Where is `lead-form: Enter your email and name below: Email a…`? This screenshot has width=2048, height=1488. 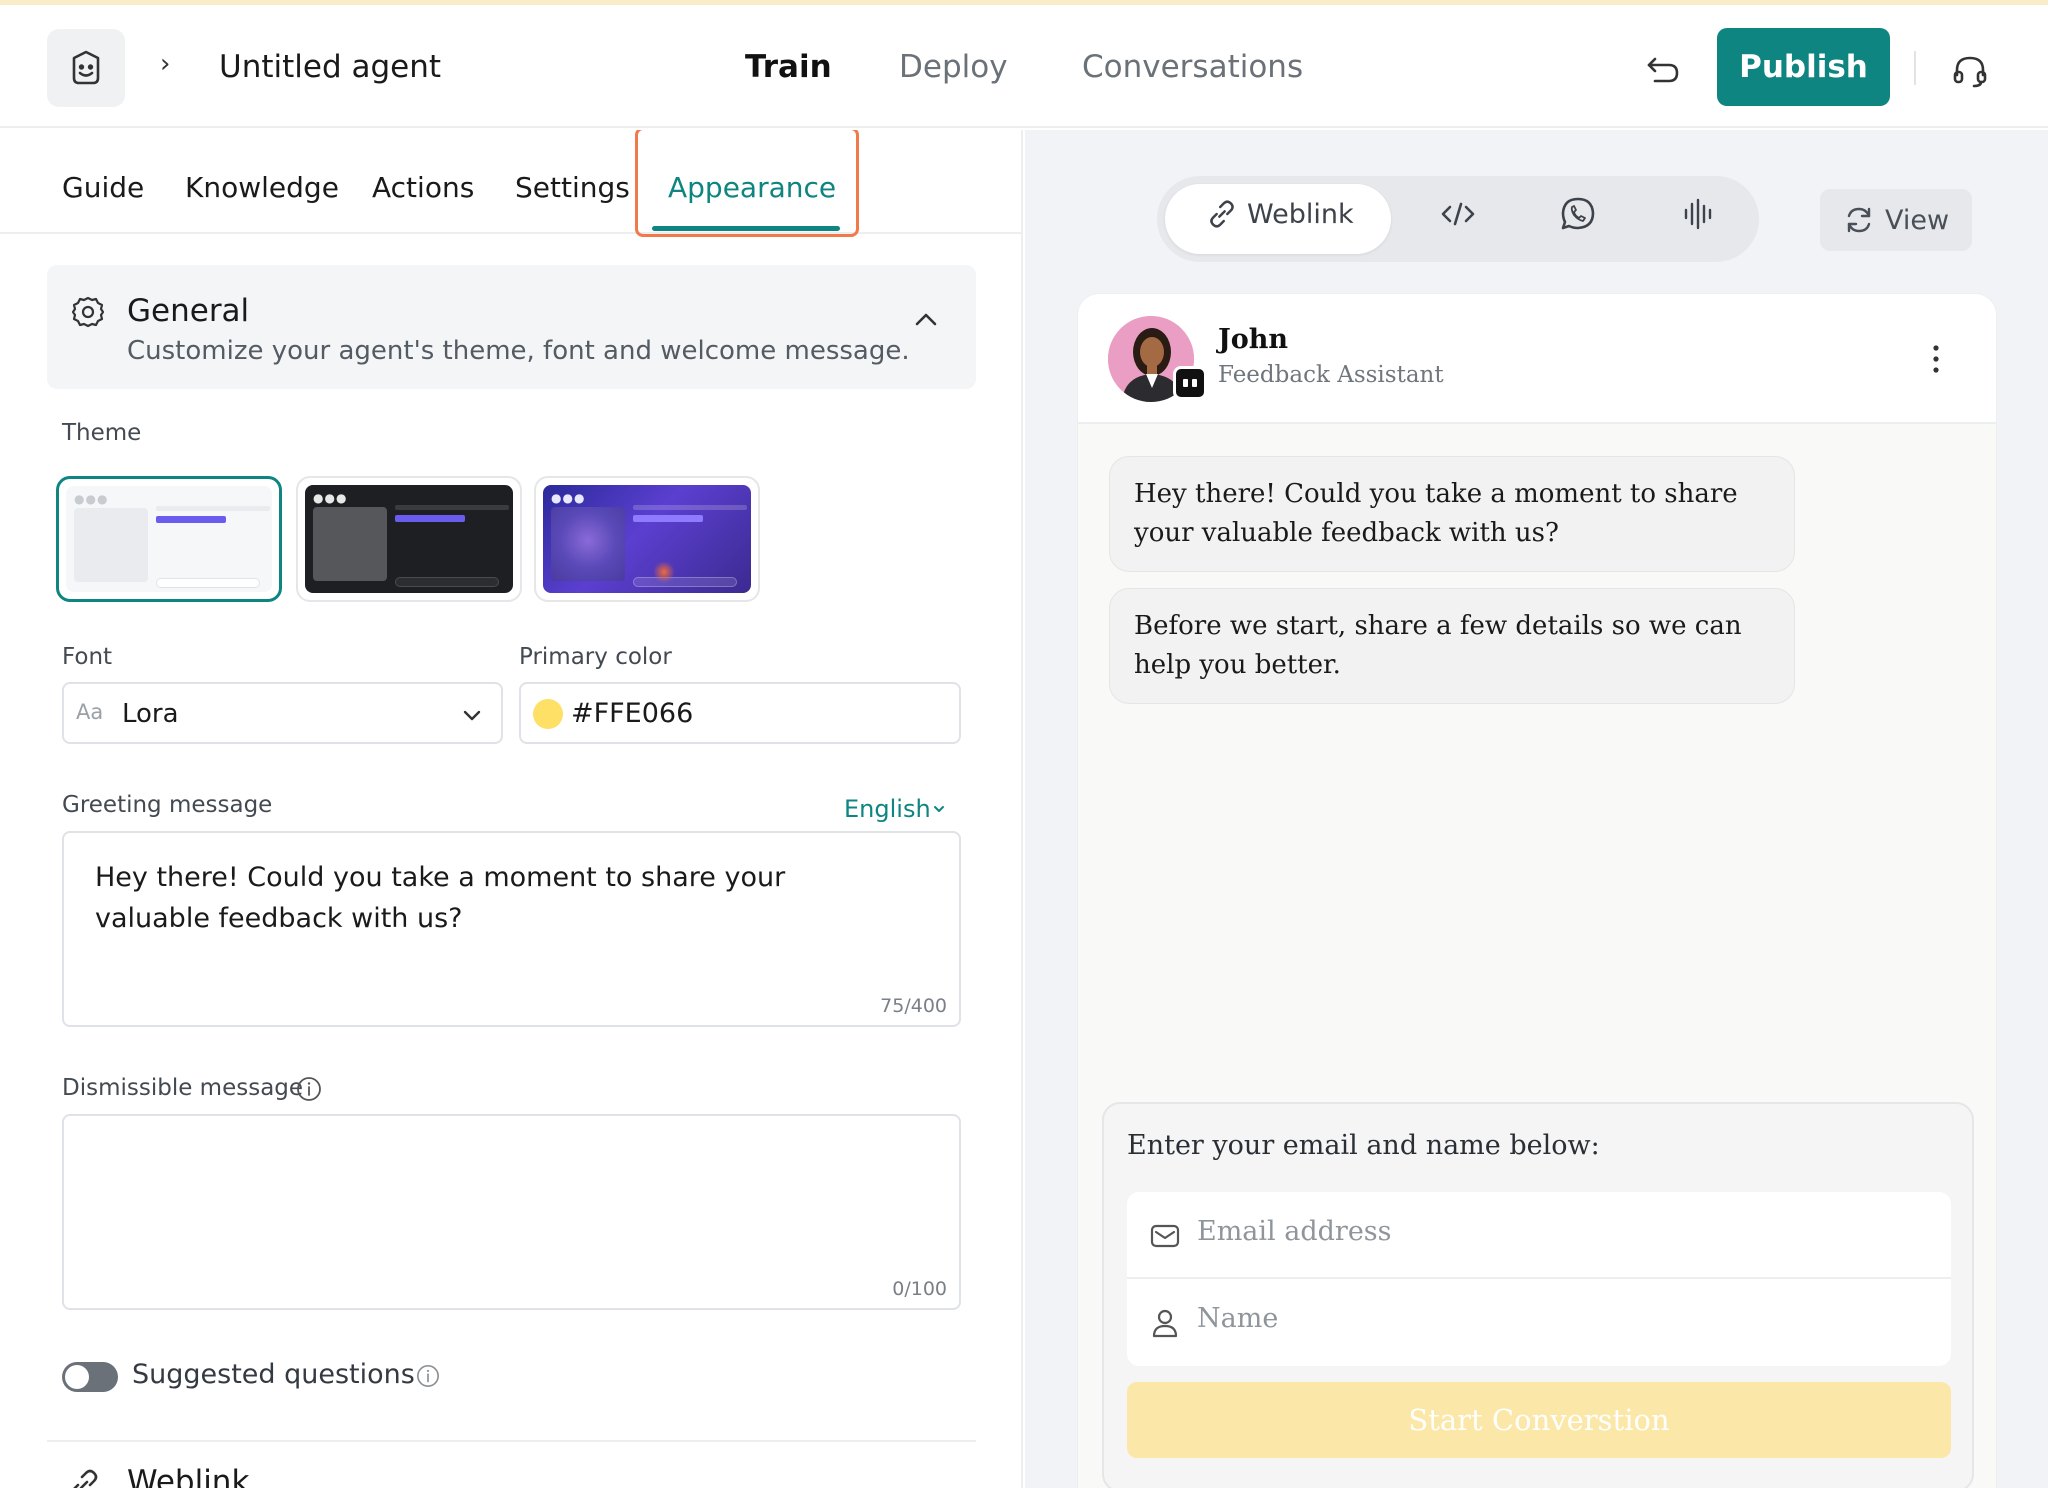
lead-form: Enter your email and name below: Email a… is located at coordinates (1538, 1295).